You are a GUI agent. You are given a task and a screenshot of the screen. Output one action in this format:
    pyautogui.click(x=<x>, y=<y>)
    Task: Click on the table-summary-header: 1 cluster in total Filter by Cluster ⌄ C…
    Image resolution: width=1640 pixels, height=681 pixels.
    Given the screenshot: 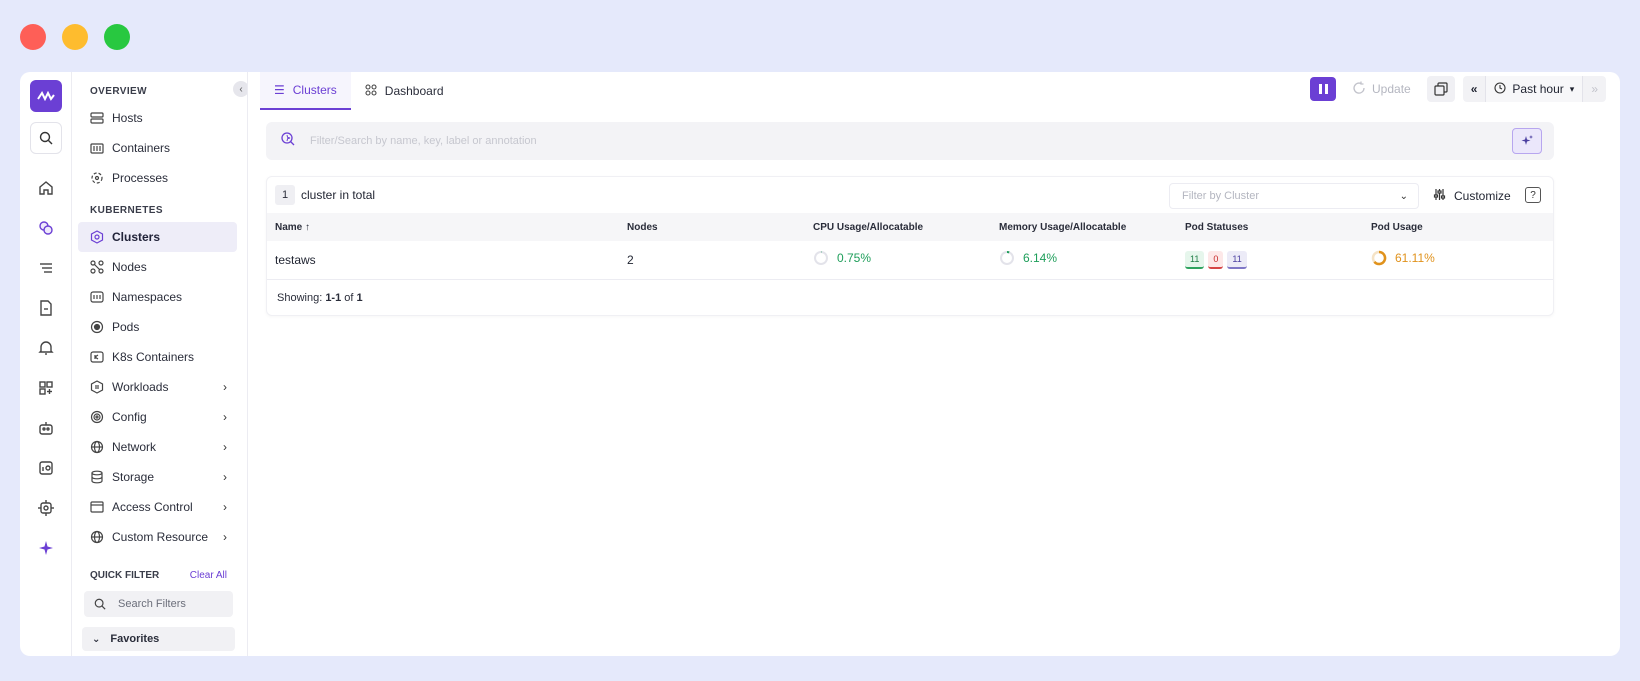 What is the action you would take?
    pyautogui.click(x=910, y=195)
    